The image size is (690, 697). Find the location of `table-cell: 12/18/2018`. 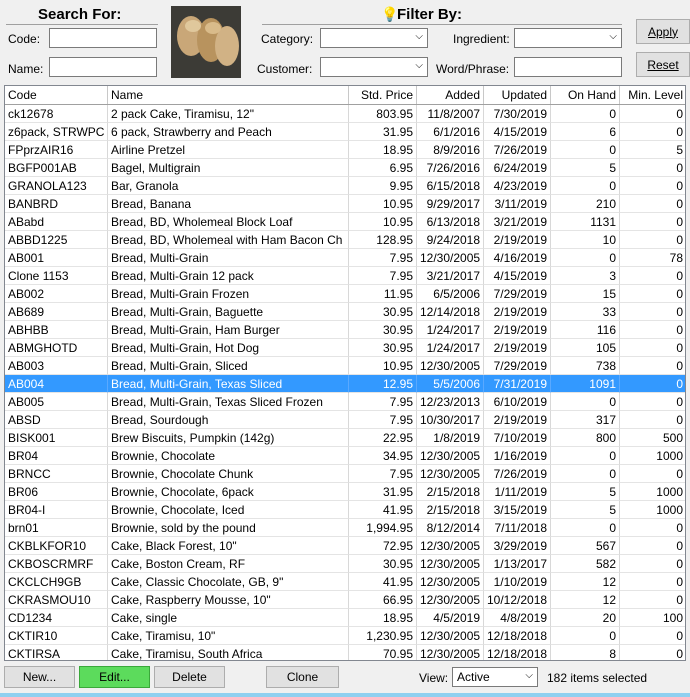

table-cell: 12/18/2018 is located at coordinates (517, 636).